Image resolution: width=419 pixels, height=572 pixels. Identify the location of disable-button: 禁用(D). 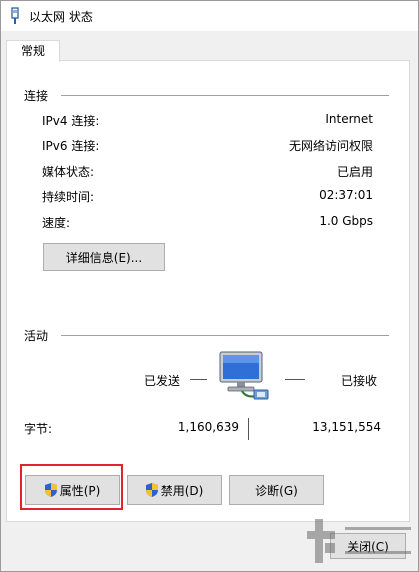
(174, 490).